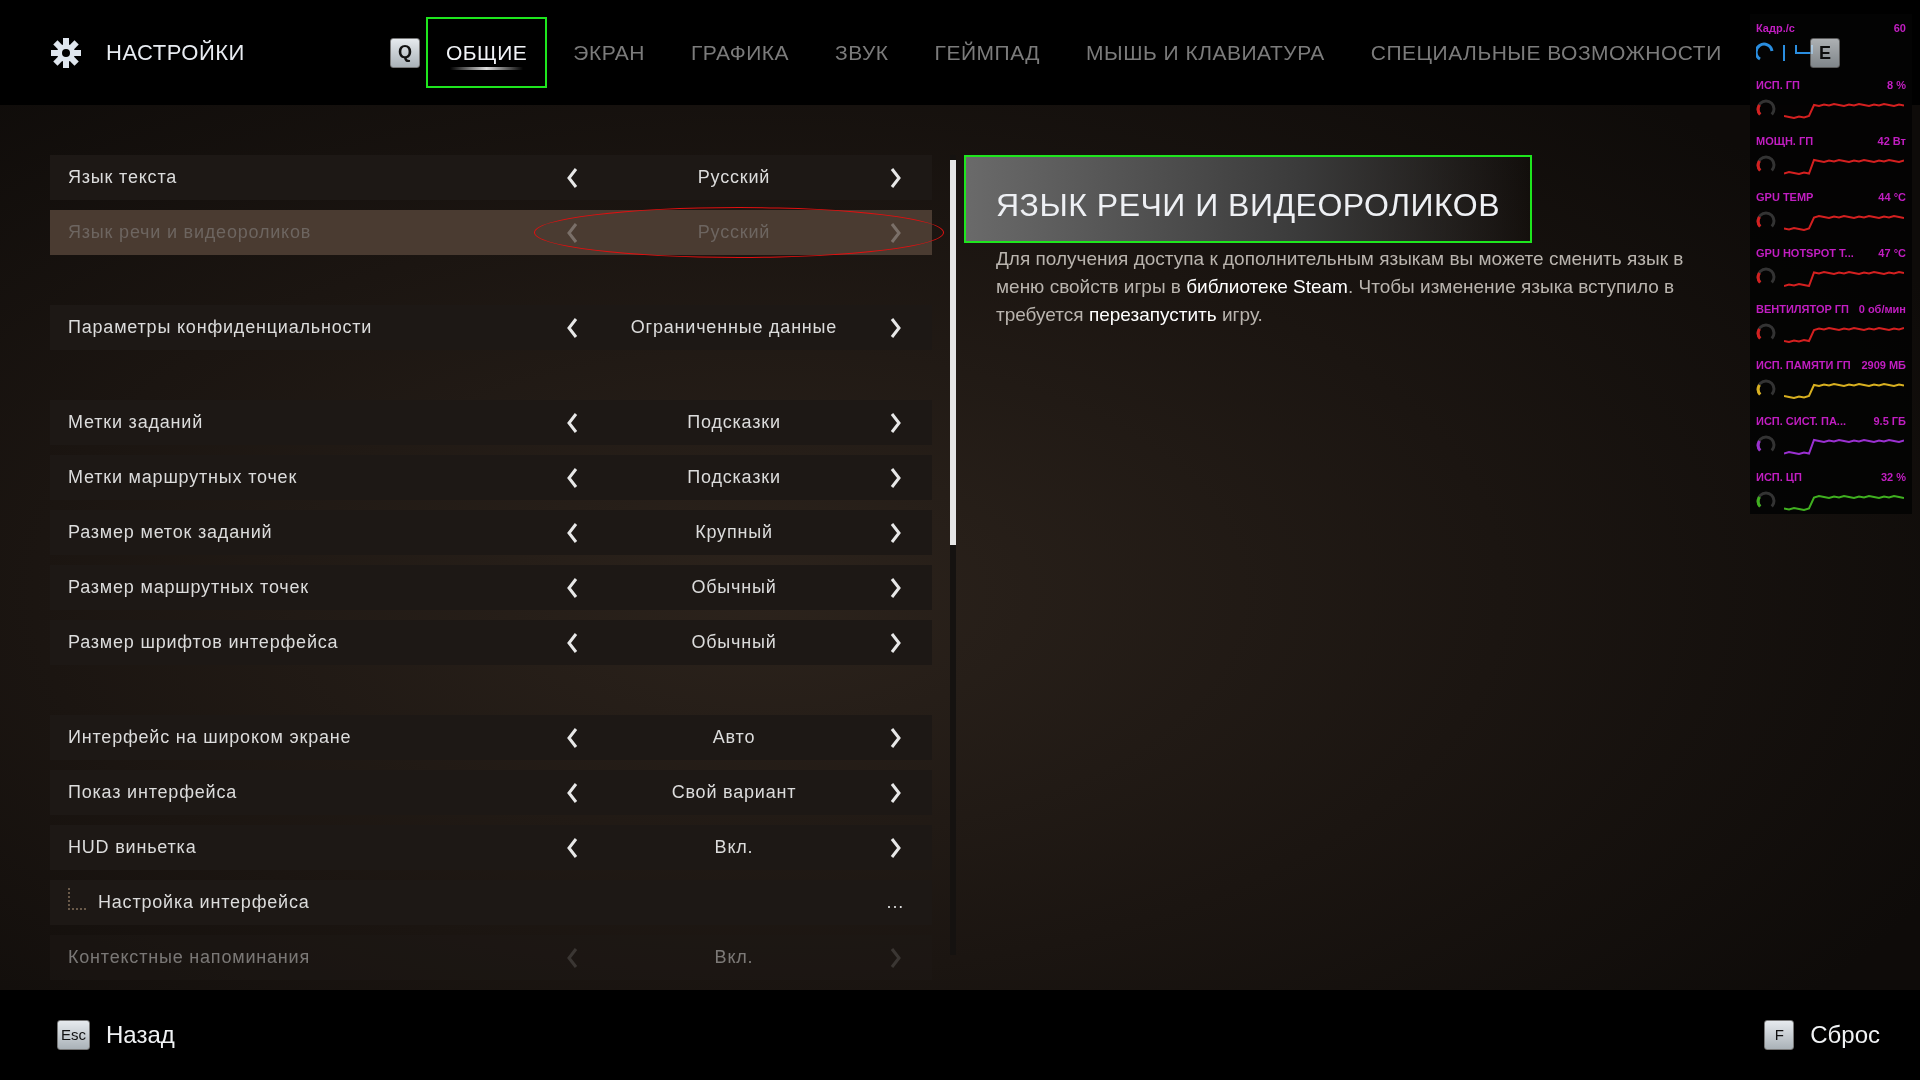 Image resolution: width=1920 pixels, height=1080 pixels. Describe the element at coordinates (953, 352) in the screenshot. I see `scrollbar-thumb` at that location.